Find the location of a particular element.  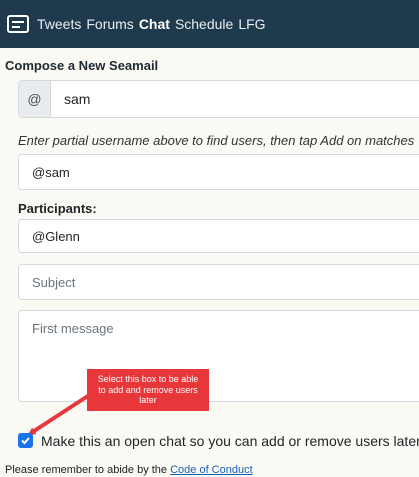

nav-tweets: Tweets is located at coordinates (59, 24).